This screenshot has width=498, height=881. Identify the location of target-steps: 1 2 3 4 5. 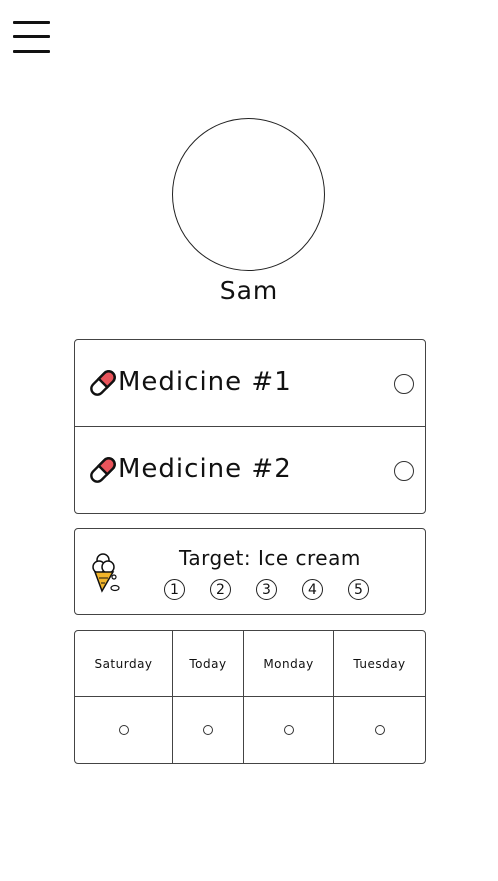
(266, 589).